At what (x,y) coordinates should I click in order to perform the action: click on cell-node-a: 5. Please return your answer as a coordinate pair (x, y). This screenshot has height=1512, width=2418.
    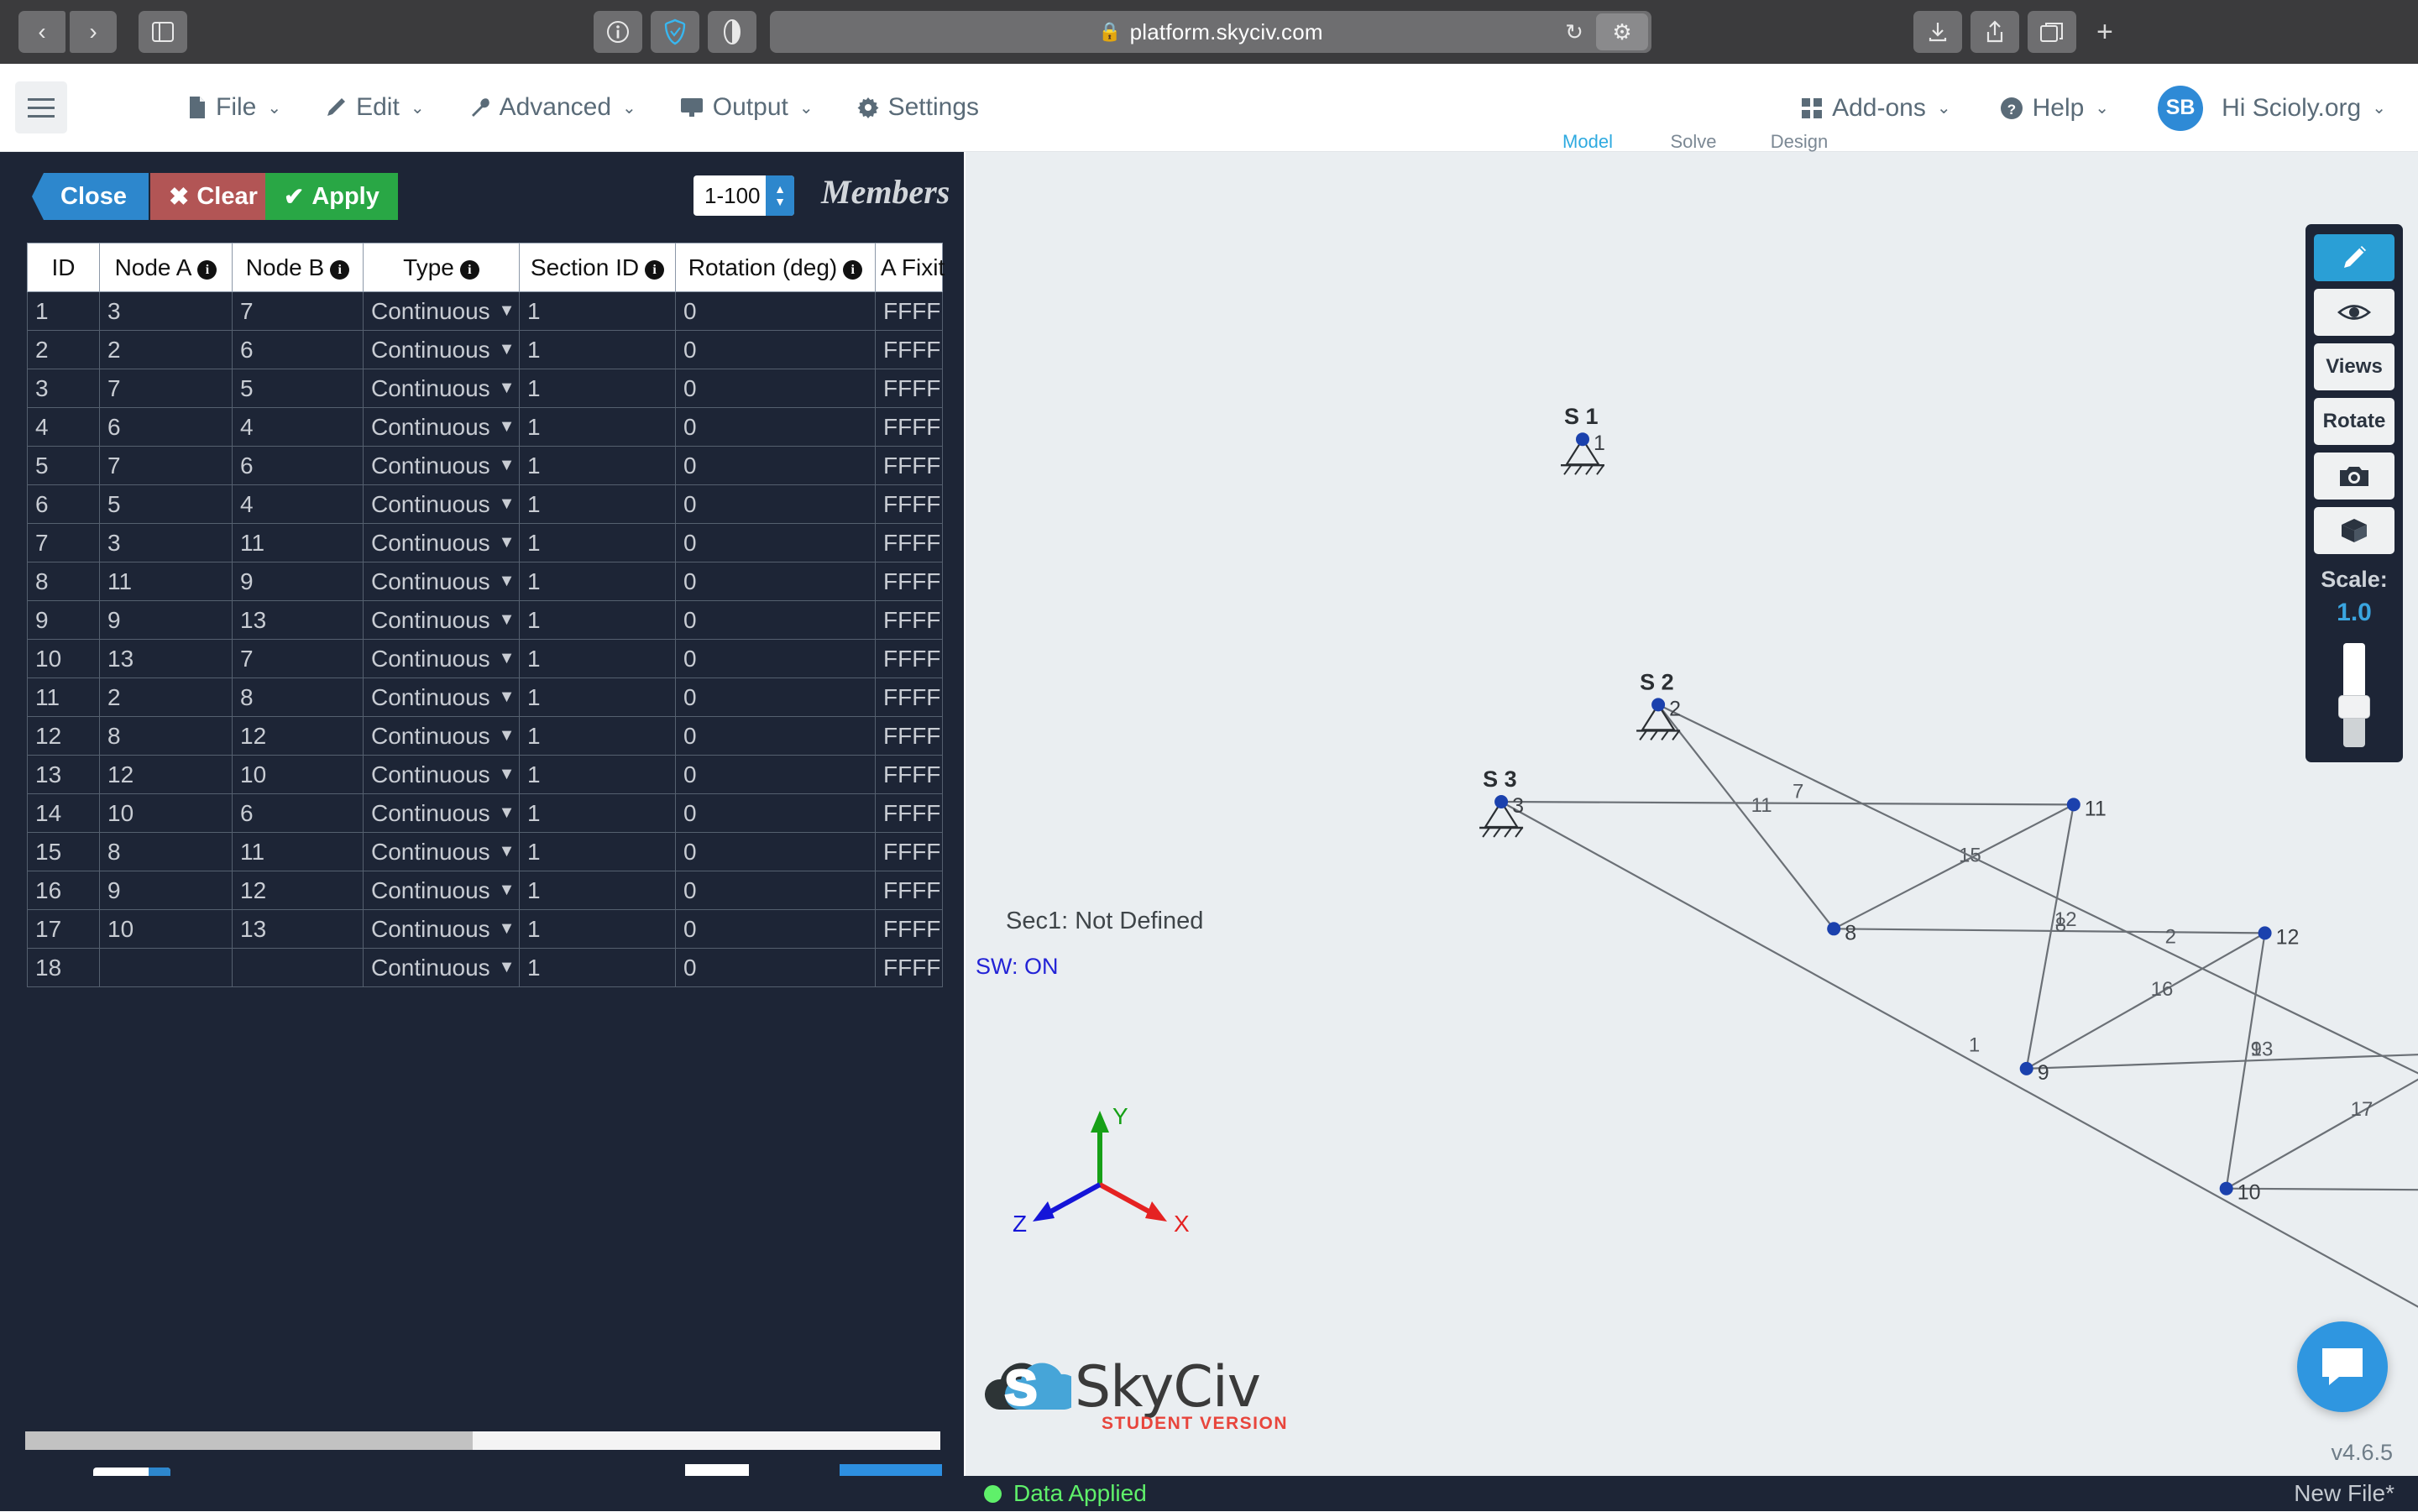
    Looking at the image, I should click on (166, 504).